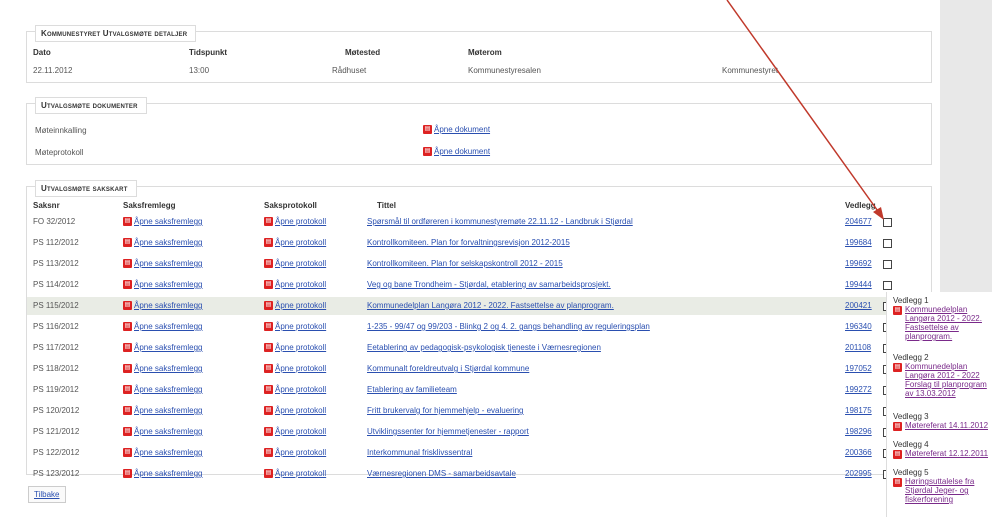  I want to click on tittel-cell: Interkommunal frisklivssentral, so click(419, 452).